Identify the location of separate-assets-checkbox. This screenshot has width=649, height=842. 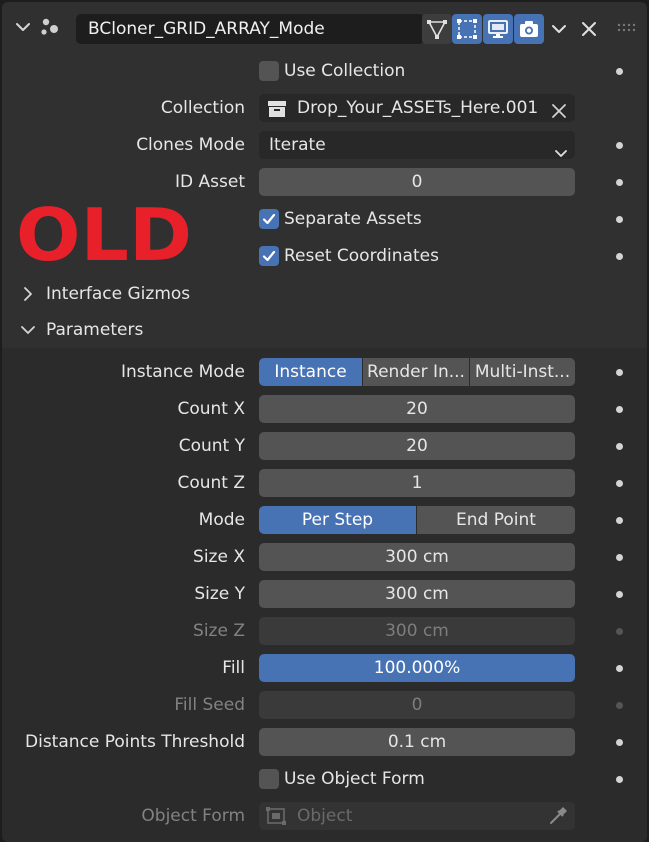
(269, 219).